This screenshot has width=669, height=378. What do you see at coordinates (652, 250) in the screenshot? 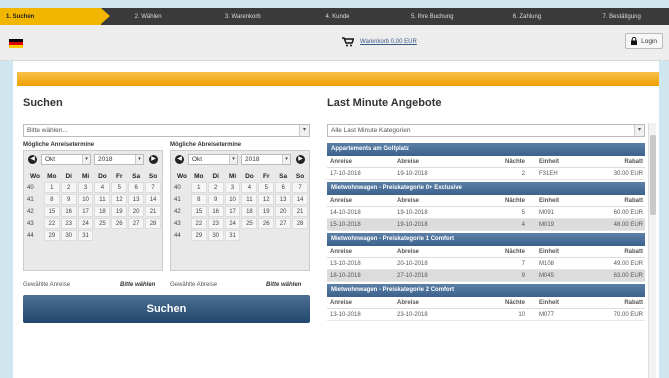
I see `scrollbar` at bounding box center [652, 250].